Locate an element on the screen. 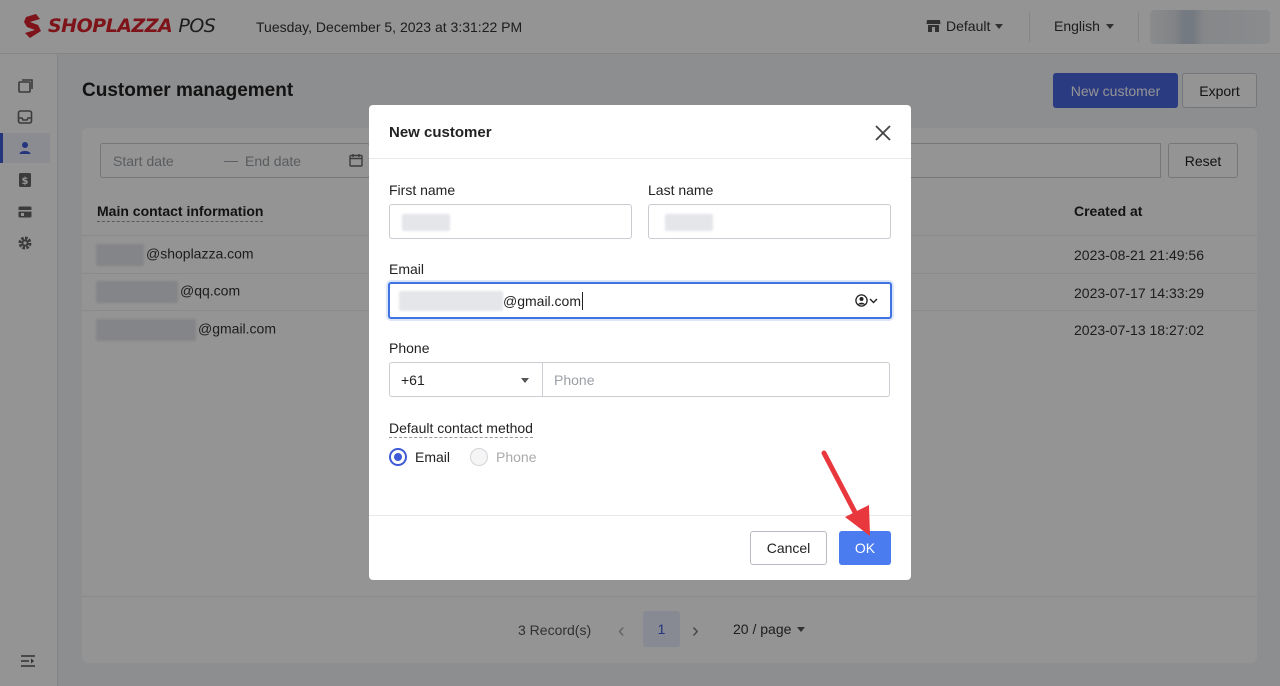 This screenshot has height=686, width=1280. country-code-value: +61 is located at coordinates (413, 380).